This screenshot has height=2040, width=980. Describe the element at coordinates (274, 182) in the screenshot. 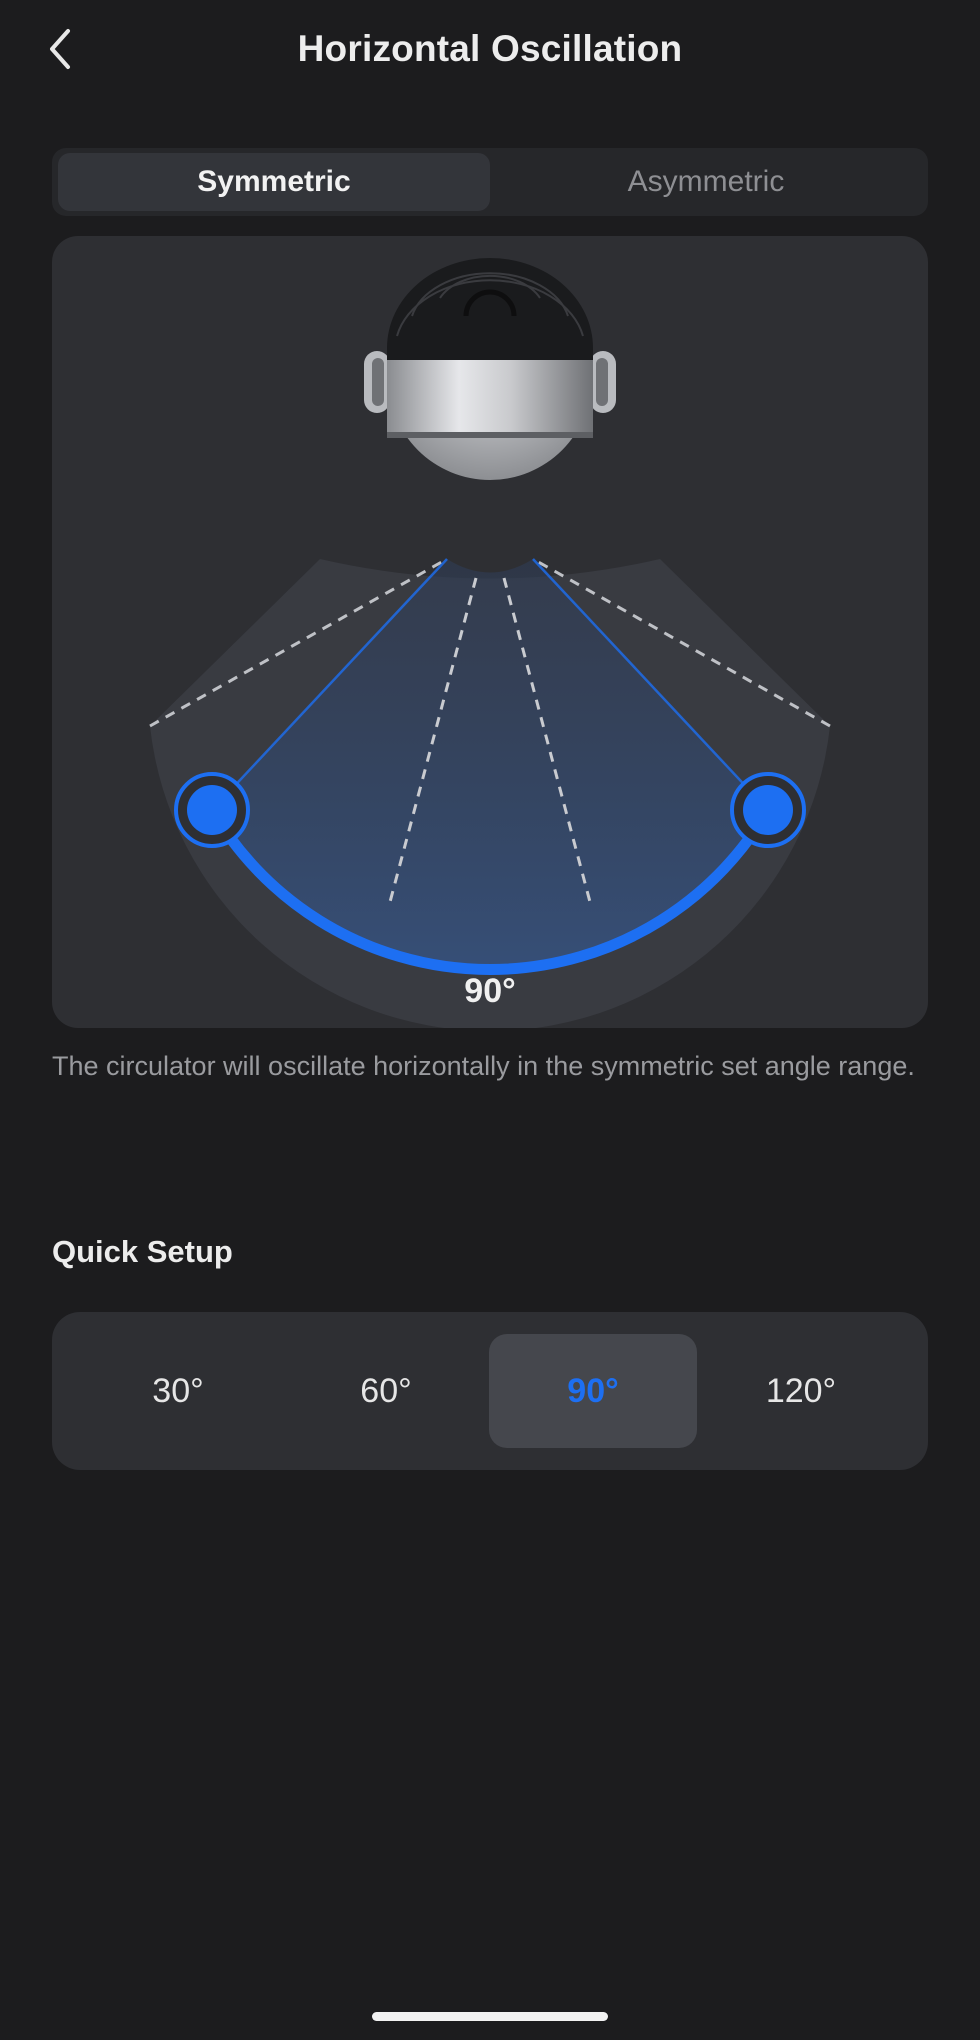

I see `tab-symmetric: Symmetric` at that location.